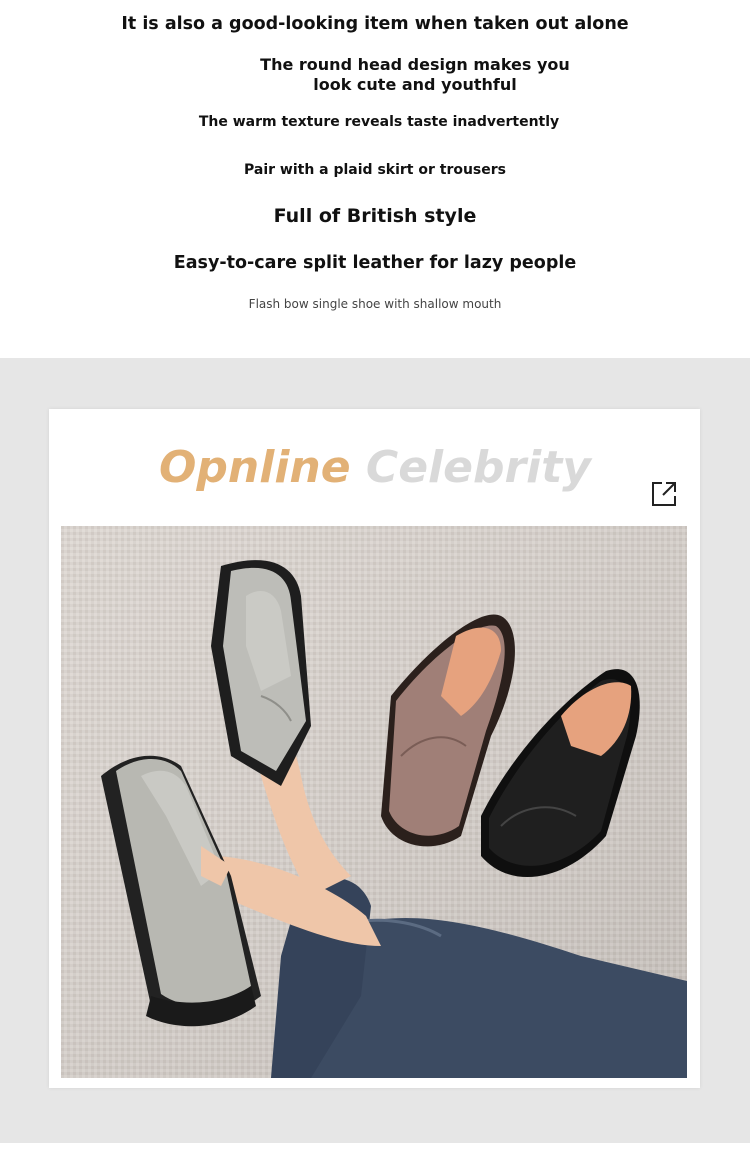  Describe the element at coordinates (375, 216) in the screenshot. I see `intro-line-5: Full of British style` at that location.